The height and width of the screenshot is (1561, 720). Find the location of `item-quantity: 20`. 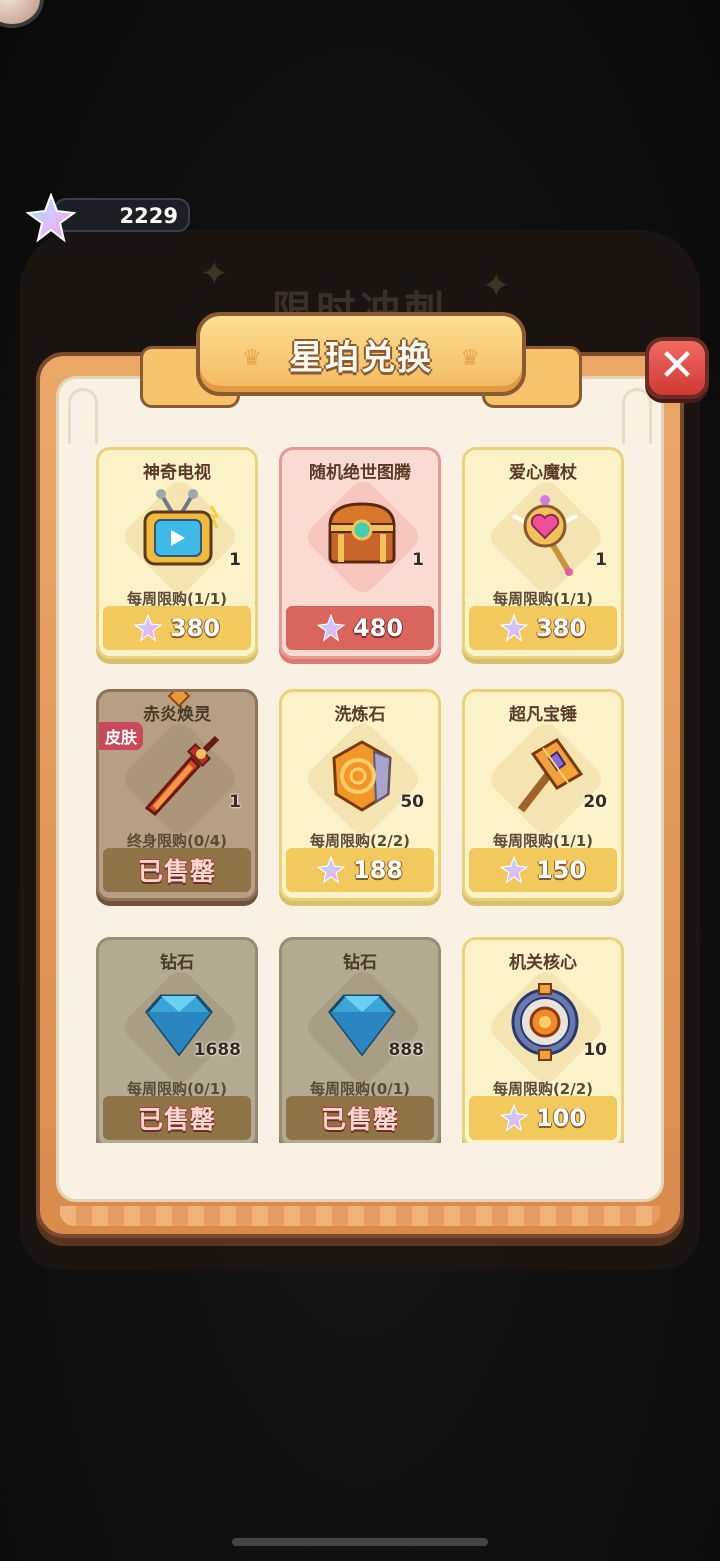

item-quantity: 20 is located at coordinates (595, 802).